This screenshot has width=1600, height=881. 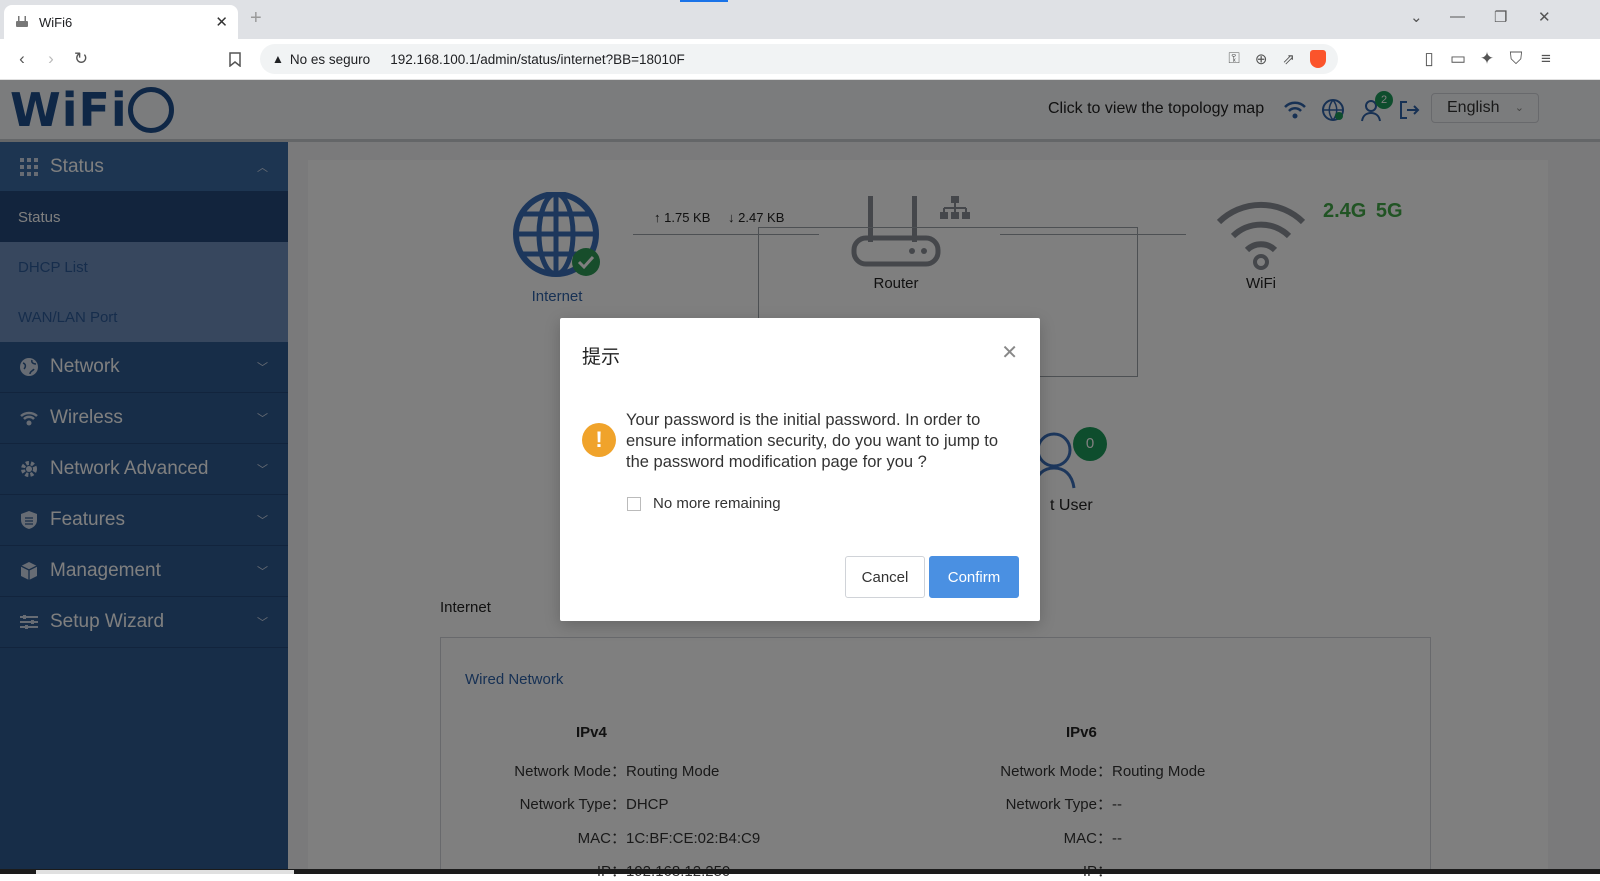 What do you see at coordinates (165, 872) in the screenshot?
I see `taskbar-window` at bounding box center [165, 872].